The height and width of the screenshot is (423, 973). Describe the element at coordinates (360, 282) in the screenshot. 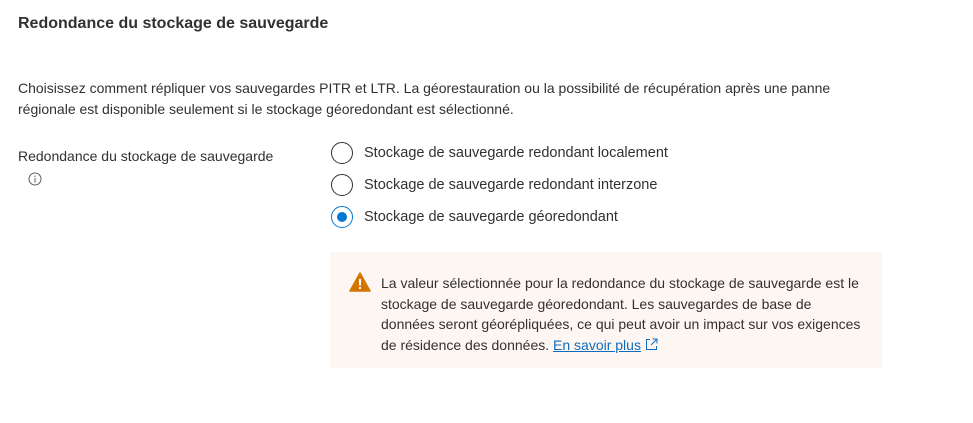

I see `warning-icon` at that location.